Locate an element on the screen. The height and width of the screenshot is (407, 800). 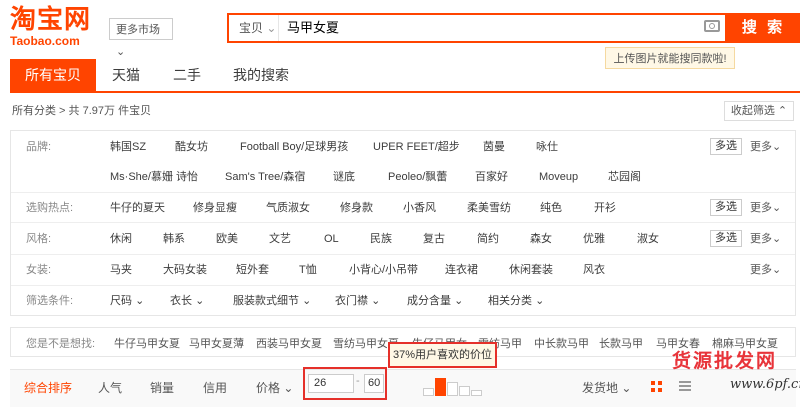
suggestion-link: 棉麻马甲女夏 is located at coordinates (745, 343).